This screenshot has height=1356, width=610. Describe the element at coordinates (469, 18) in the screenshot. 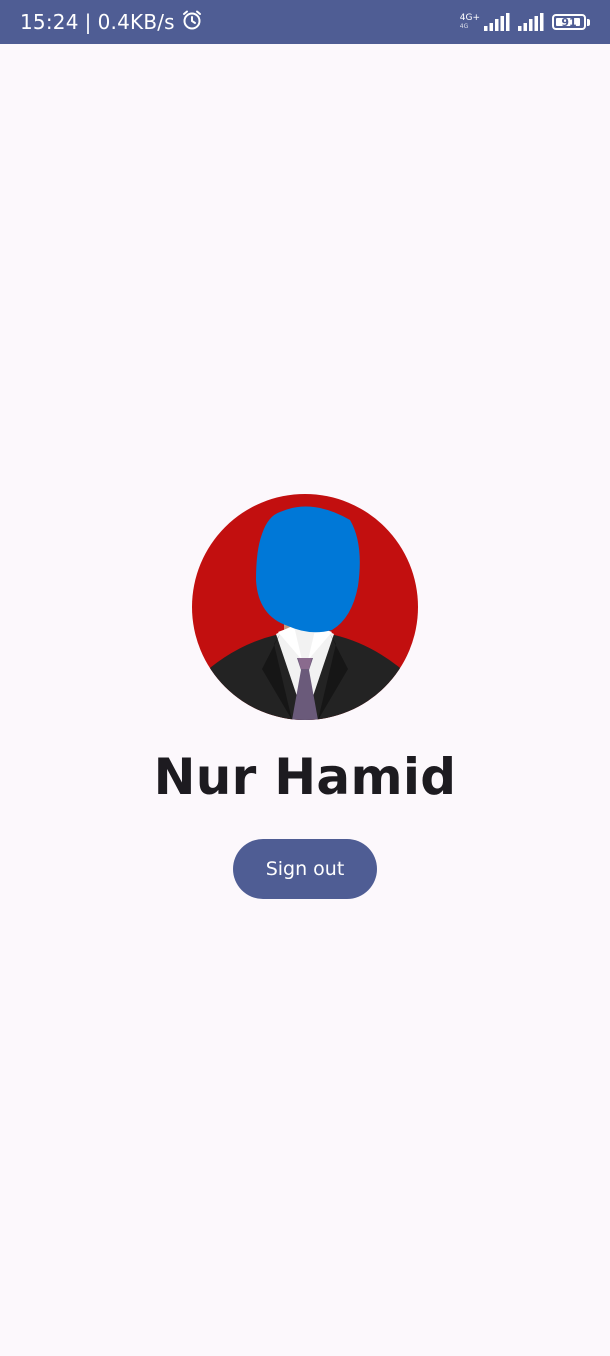

I see `network-type-label: 4G+` at that location.